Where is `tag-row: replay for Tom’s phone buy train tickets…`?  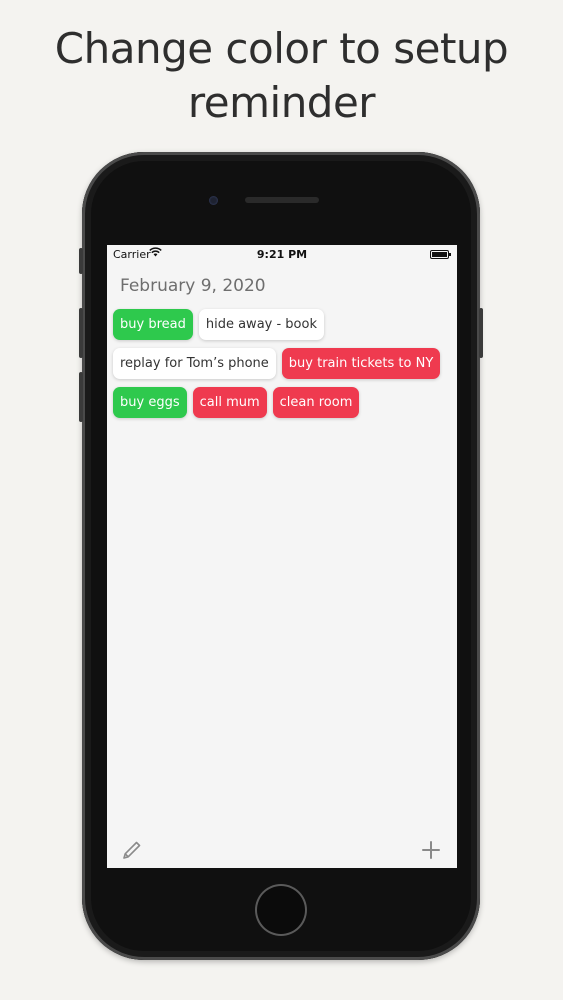
tag-row: replay for Tom’s phone buy train tickets… is located at coordinates (283, 363).